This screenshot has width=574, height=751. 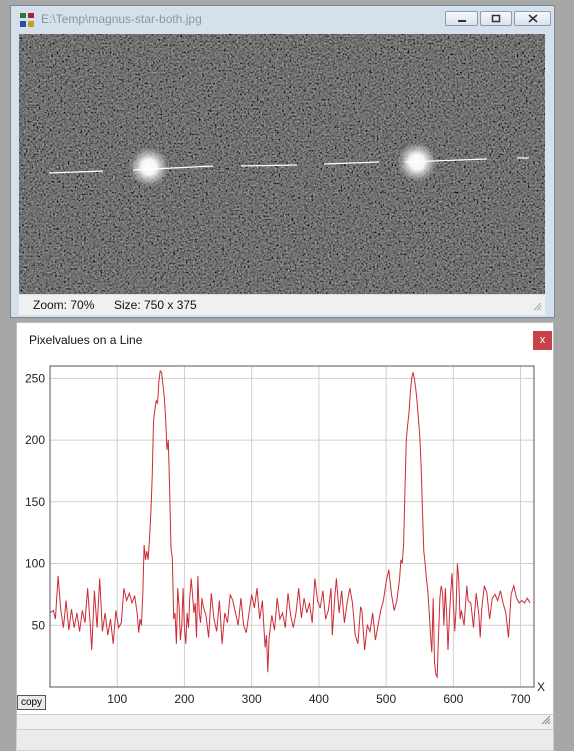 What do you see at coordinates (39, 625) in the screenshot?
I see `y-tick-label: 50` at bounding box center [39, 625].